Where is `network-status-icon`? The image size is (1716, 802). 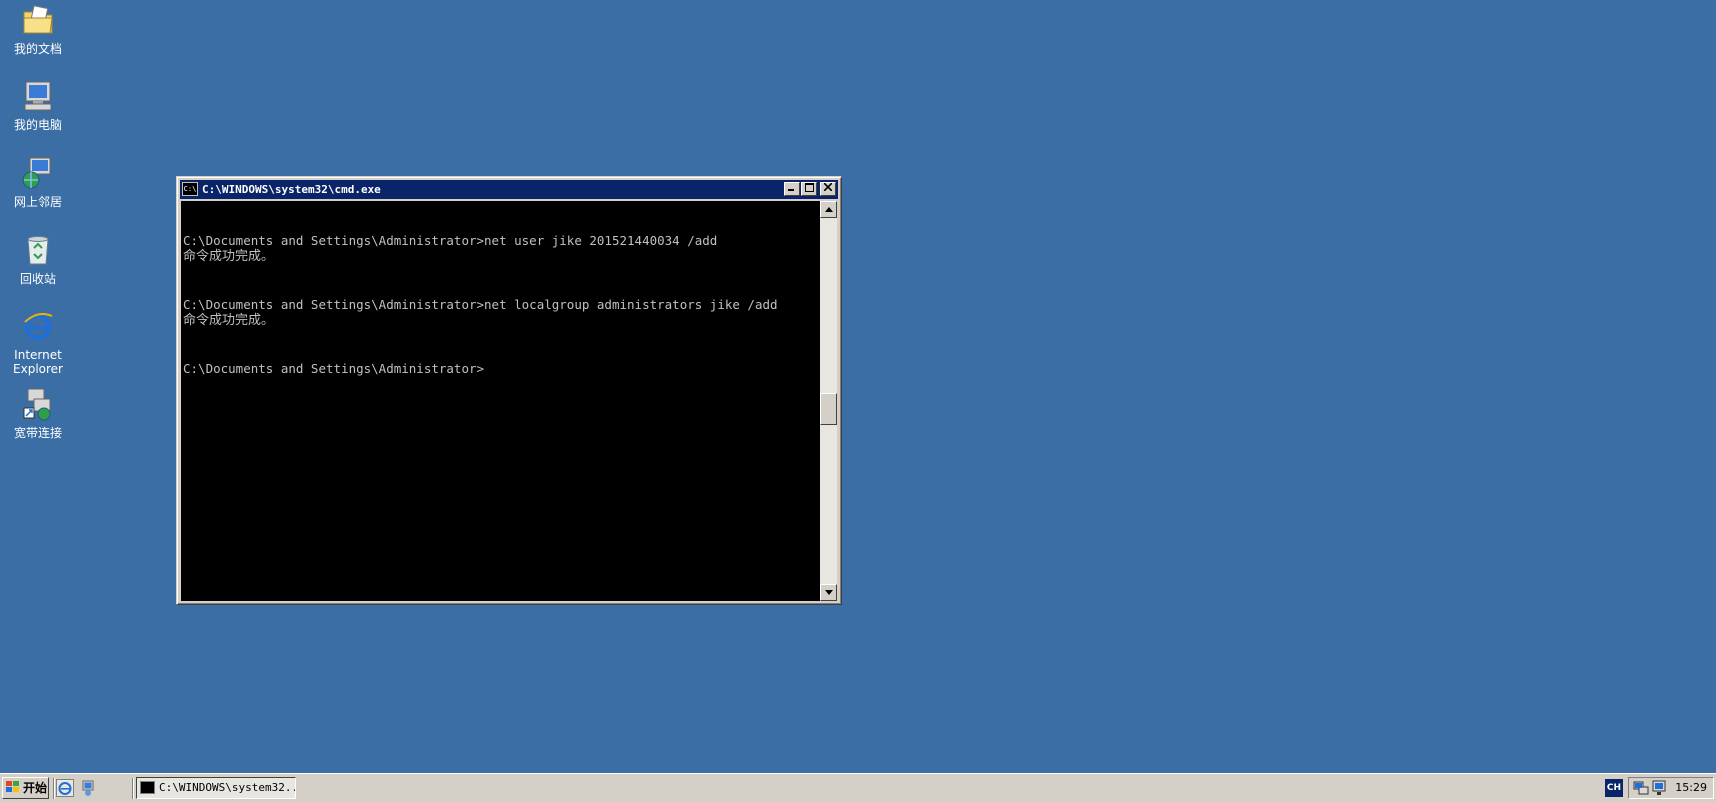 network-status-icon is located at coordinates (1641, 788).